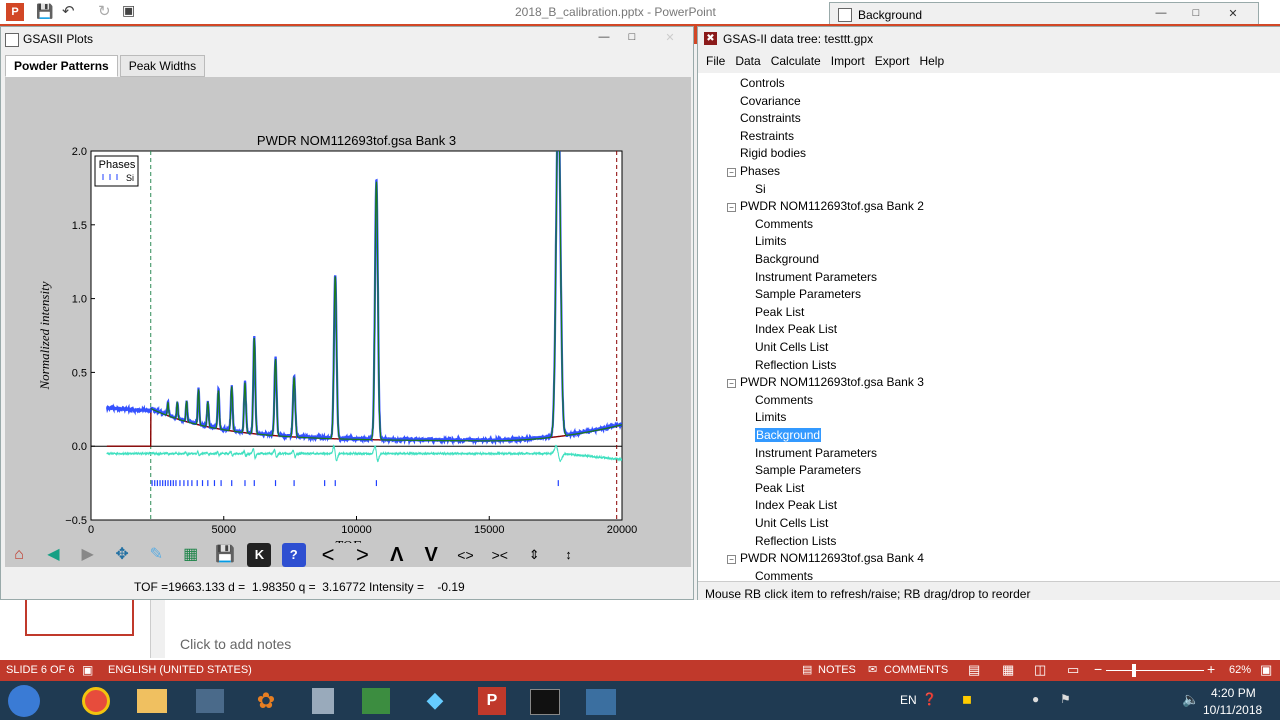 Image resolution: width=1280 pixels, height=720 pixels. What do you see at coordinates (465, 555) in the screenshot?
I see `expand-x-icon: <>` at bounding box center [465, 555].